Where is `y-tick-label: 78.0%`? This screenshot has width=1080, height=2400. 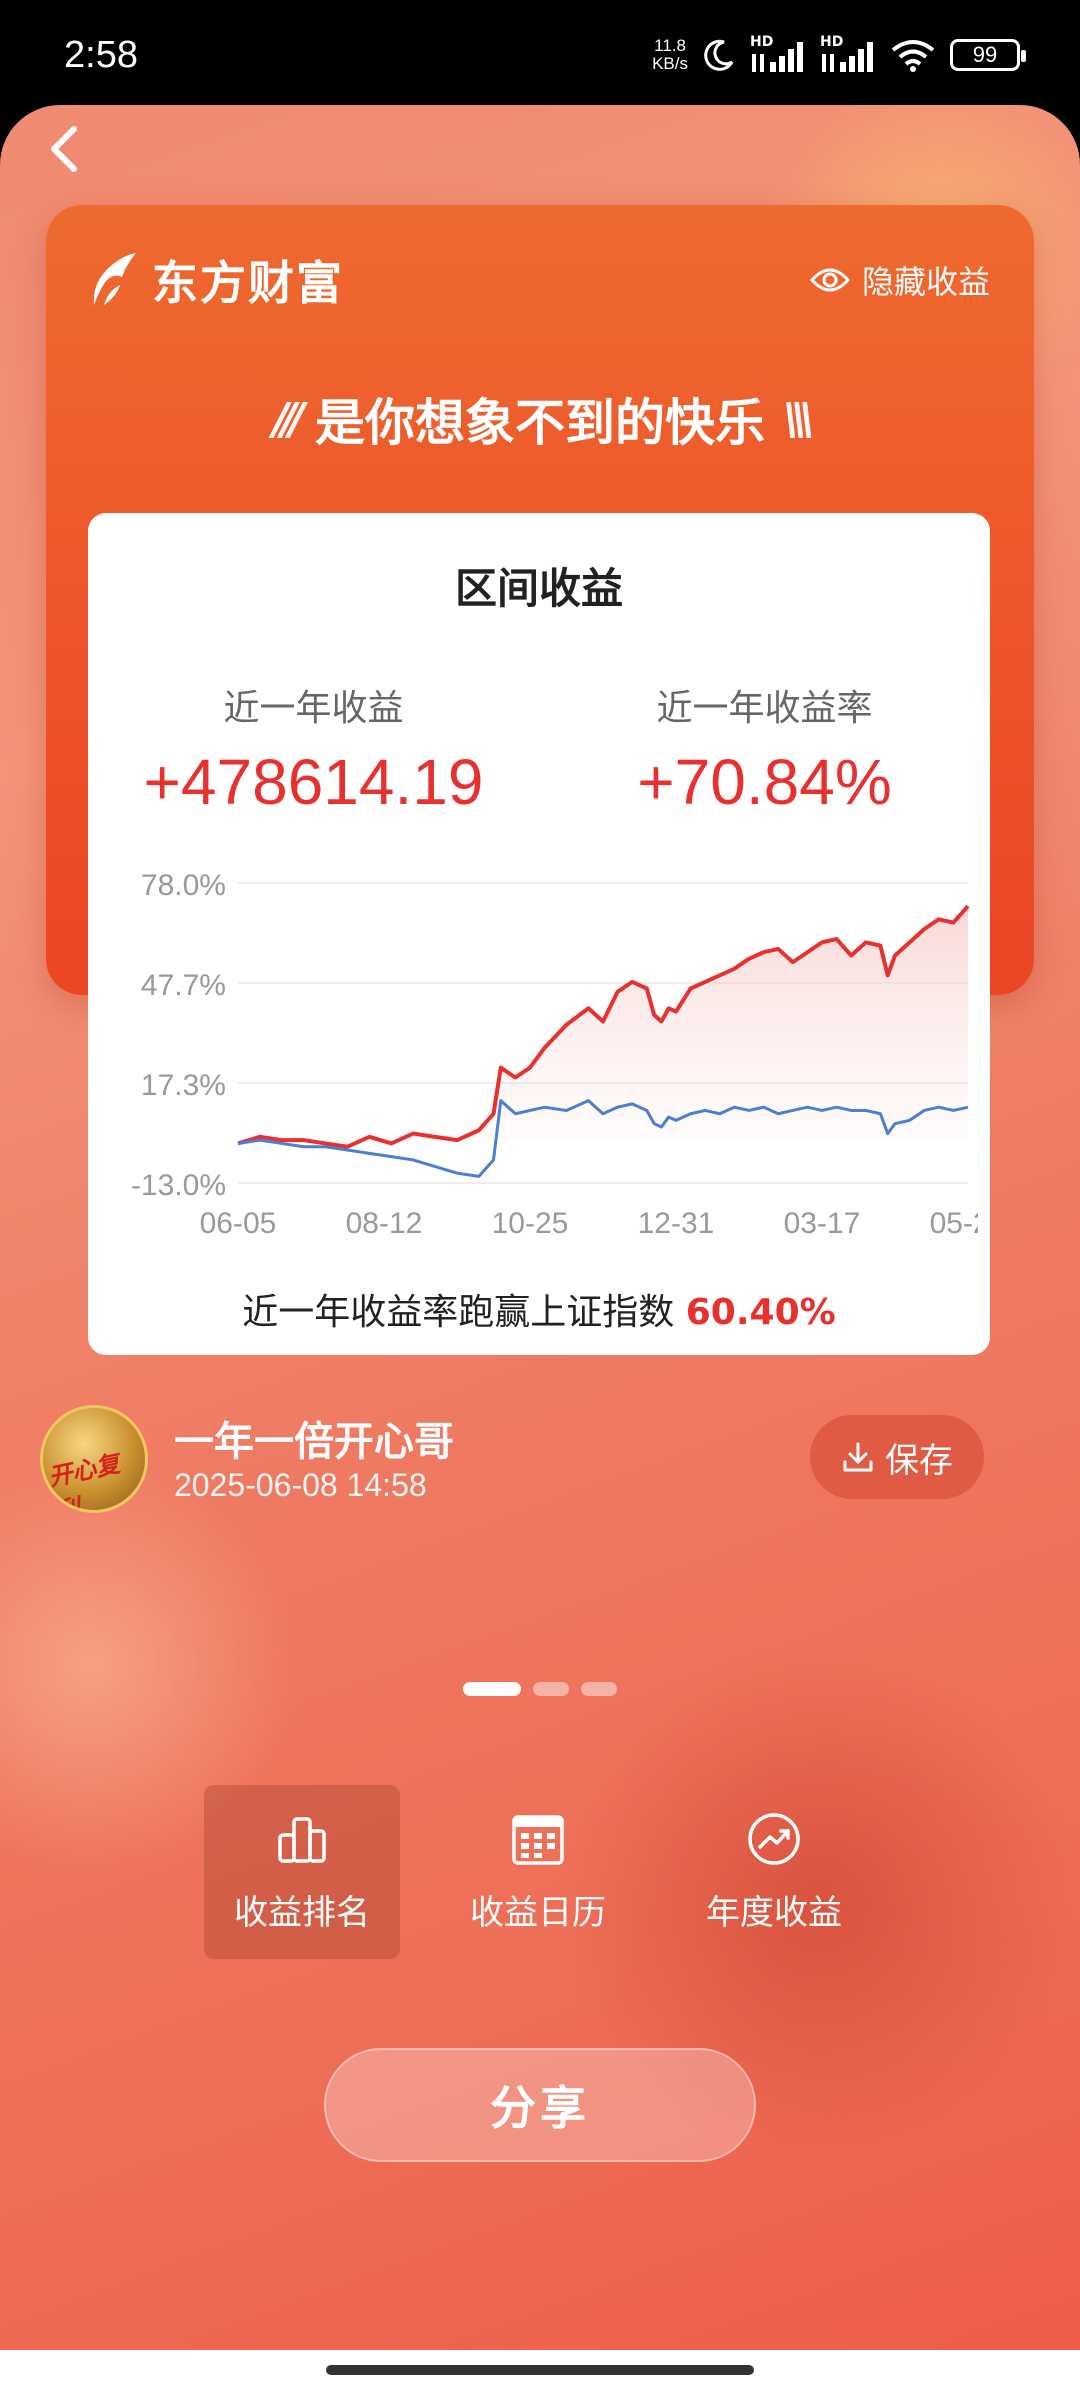 y-tick-label: 78.0% is located at coordinates (183, 885).